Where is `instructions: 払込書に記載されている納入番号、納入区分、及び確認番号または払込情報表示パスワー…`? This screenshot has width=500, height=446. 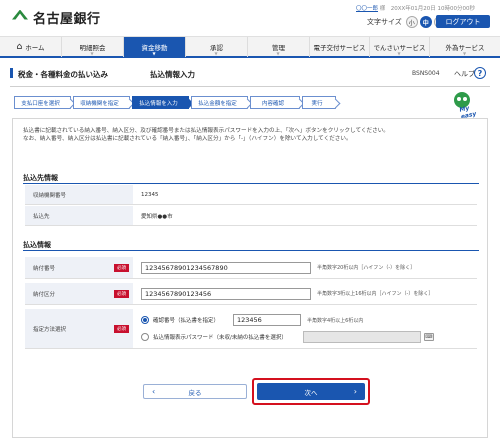 instructions: 払込書に記載されている納入番号、納入区分、及び確認番号または払込情報表示パスワー… is located at coordinates (251, 135).